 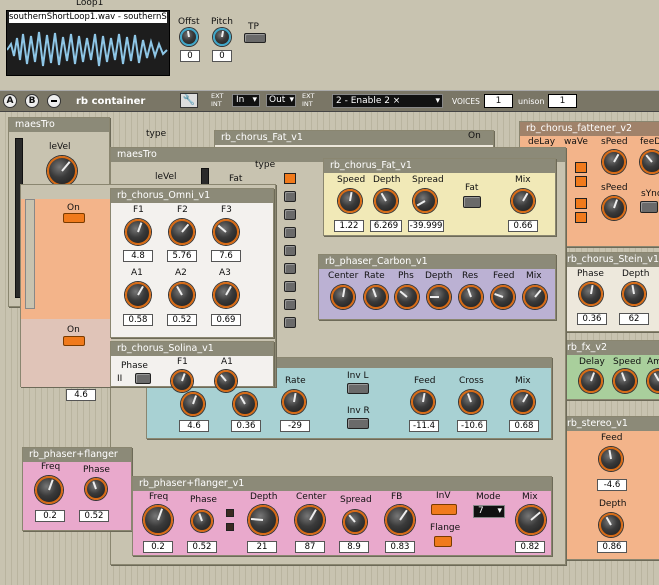 What do you see at coordinates (612, 485) in the screenshot?
I see `feed-value: -4.6` at bounding box center [612, 485].